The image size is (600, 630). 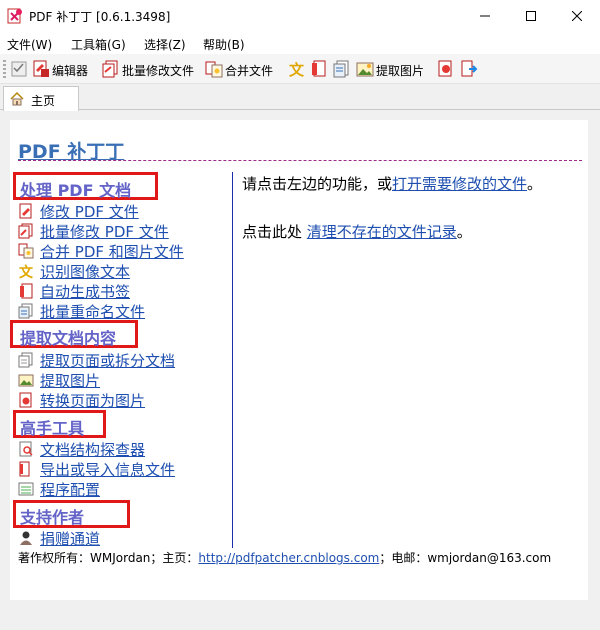 I want to click on menu-bar: 文件(W) 工具箱(G) 选择(Z) 帮助(B), so click(x=300, y=43).